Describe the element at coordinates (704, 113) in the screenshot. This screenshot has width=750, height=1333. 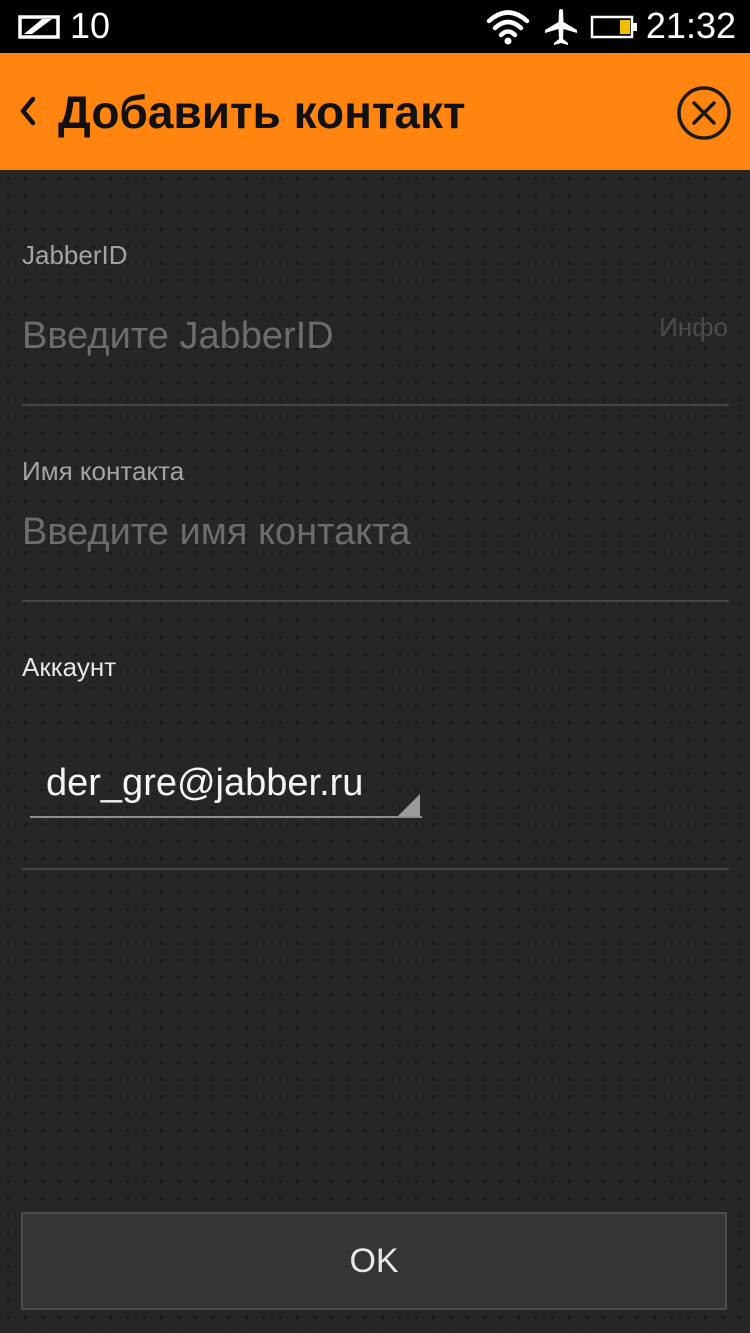
I see `close-circle-icon` at that location.